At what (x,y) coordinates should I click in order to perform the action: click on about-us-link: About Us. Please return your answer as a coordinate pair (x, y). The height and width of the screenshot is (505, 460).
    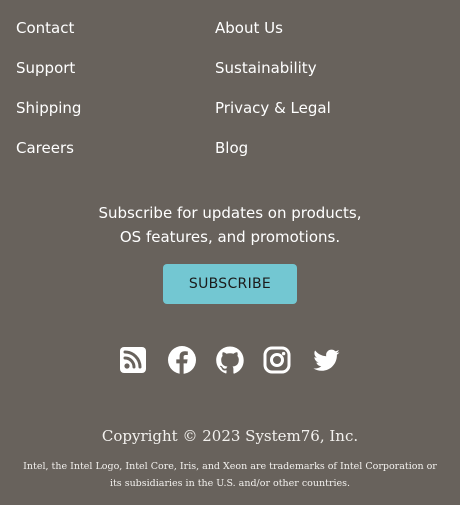
    Looking at the image, I should click on (249, 28).